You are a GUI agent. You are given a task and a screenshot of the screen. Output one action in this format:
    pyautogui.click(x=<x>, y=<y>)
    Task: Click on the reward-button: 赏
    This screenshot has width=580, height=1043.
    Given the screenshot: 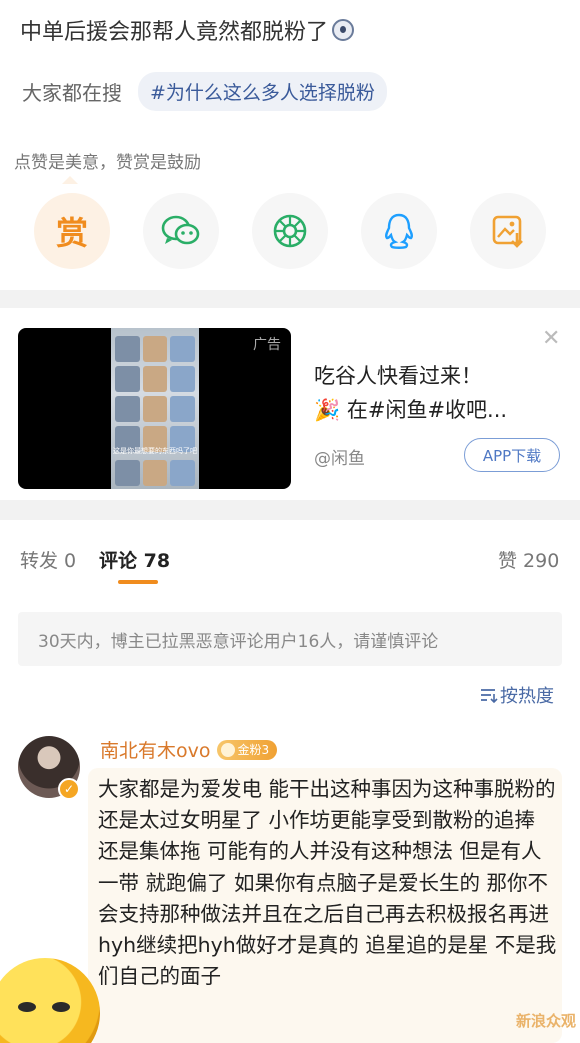 What is the action you would take?
    pyautogui.click(x=72, y=231)
    